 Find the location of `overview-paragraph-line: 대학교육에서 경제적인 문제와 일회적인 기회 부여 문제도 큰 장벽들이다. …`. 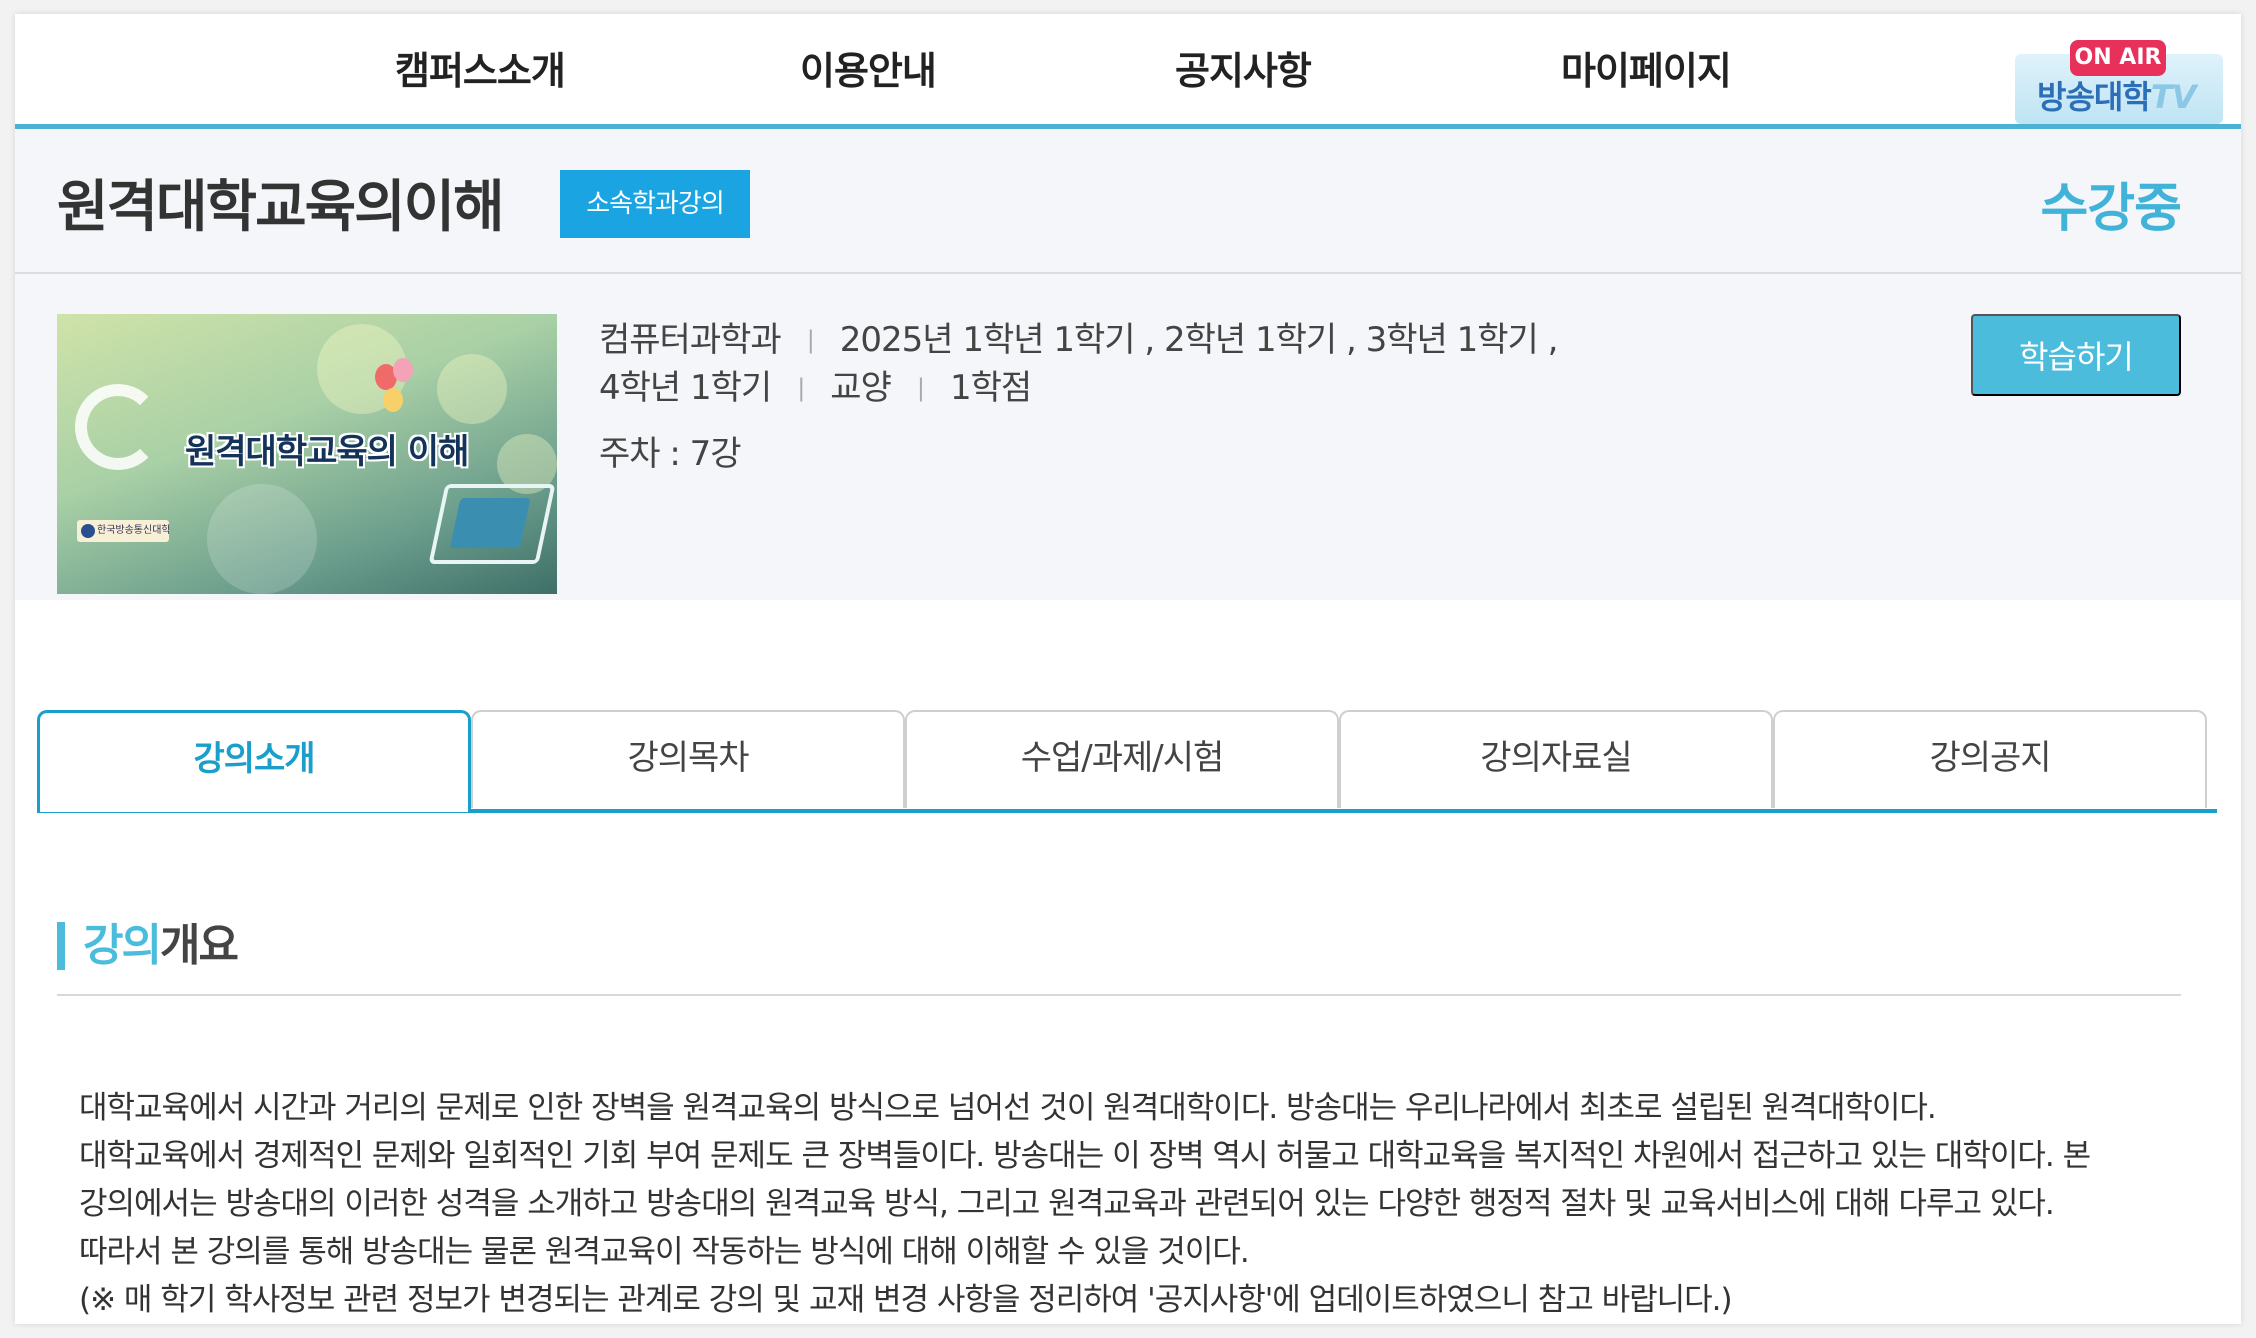

overview-paragraph-line: 대학교육에서 경제적인 문제와 일회적인 기회 부여 문제도 큰 장벽들이다. … is located at coordinates (1085, 1156).